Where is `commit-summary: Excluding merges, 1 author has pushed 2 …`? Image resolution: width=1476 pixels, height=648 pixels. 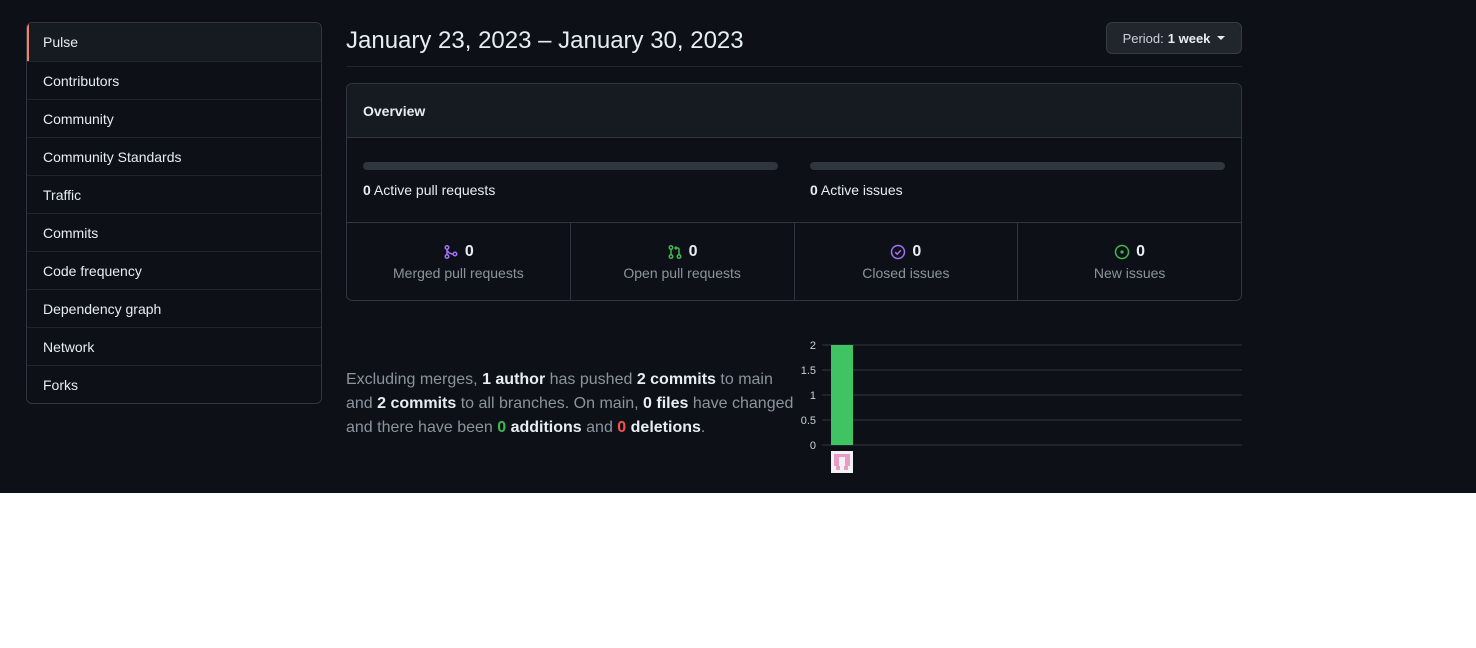 commit-summary: Excluding merges, 1 author has pushed 2 … is located at coordinates (572, 404).